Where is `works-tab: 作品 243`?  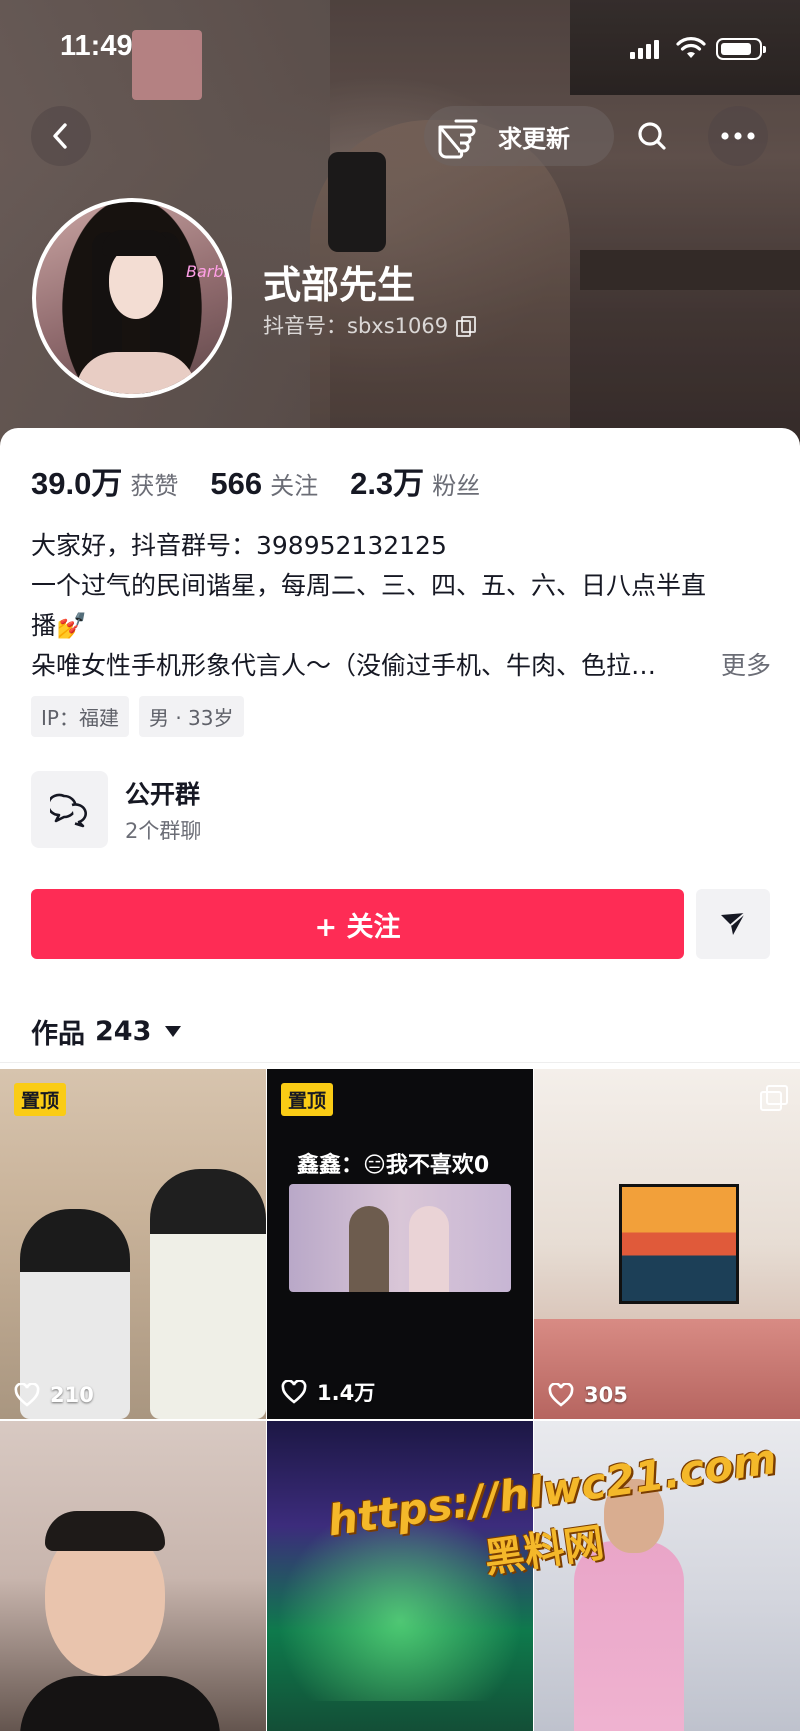 works-tab: 作品 243 is located at coordinates (106, 1031).